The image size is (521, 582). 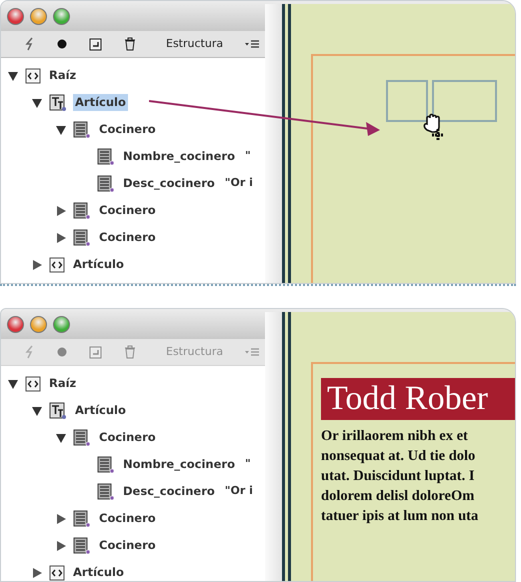 I want to click on body-text-line: dolorem delisl doloreOm, so click(x=398, y=496).